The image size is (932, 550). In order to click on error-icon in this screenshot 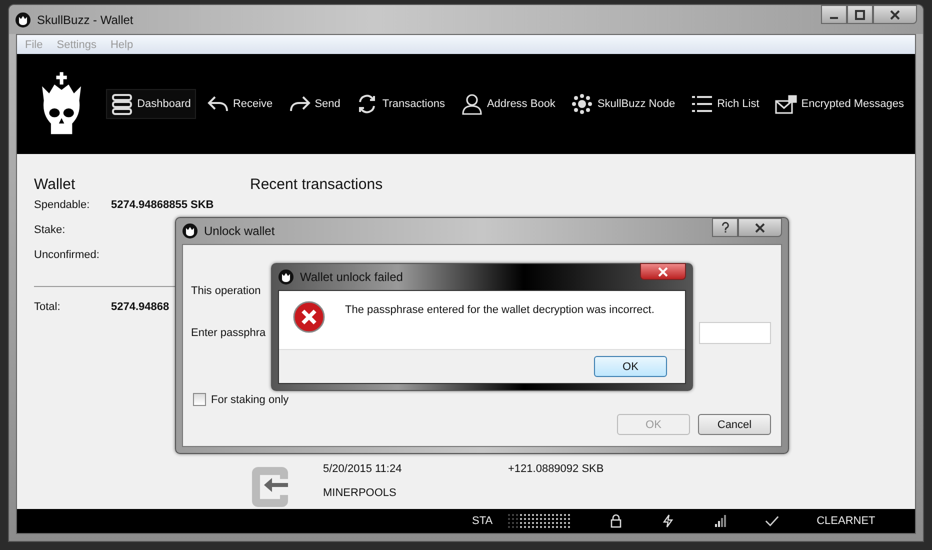, I will do `click(309, 317)`.